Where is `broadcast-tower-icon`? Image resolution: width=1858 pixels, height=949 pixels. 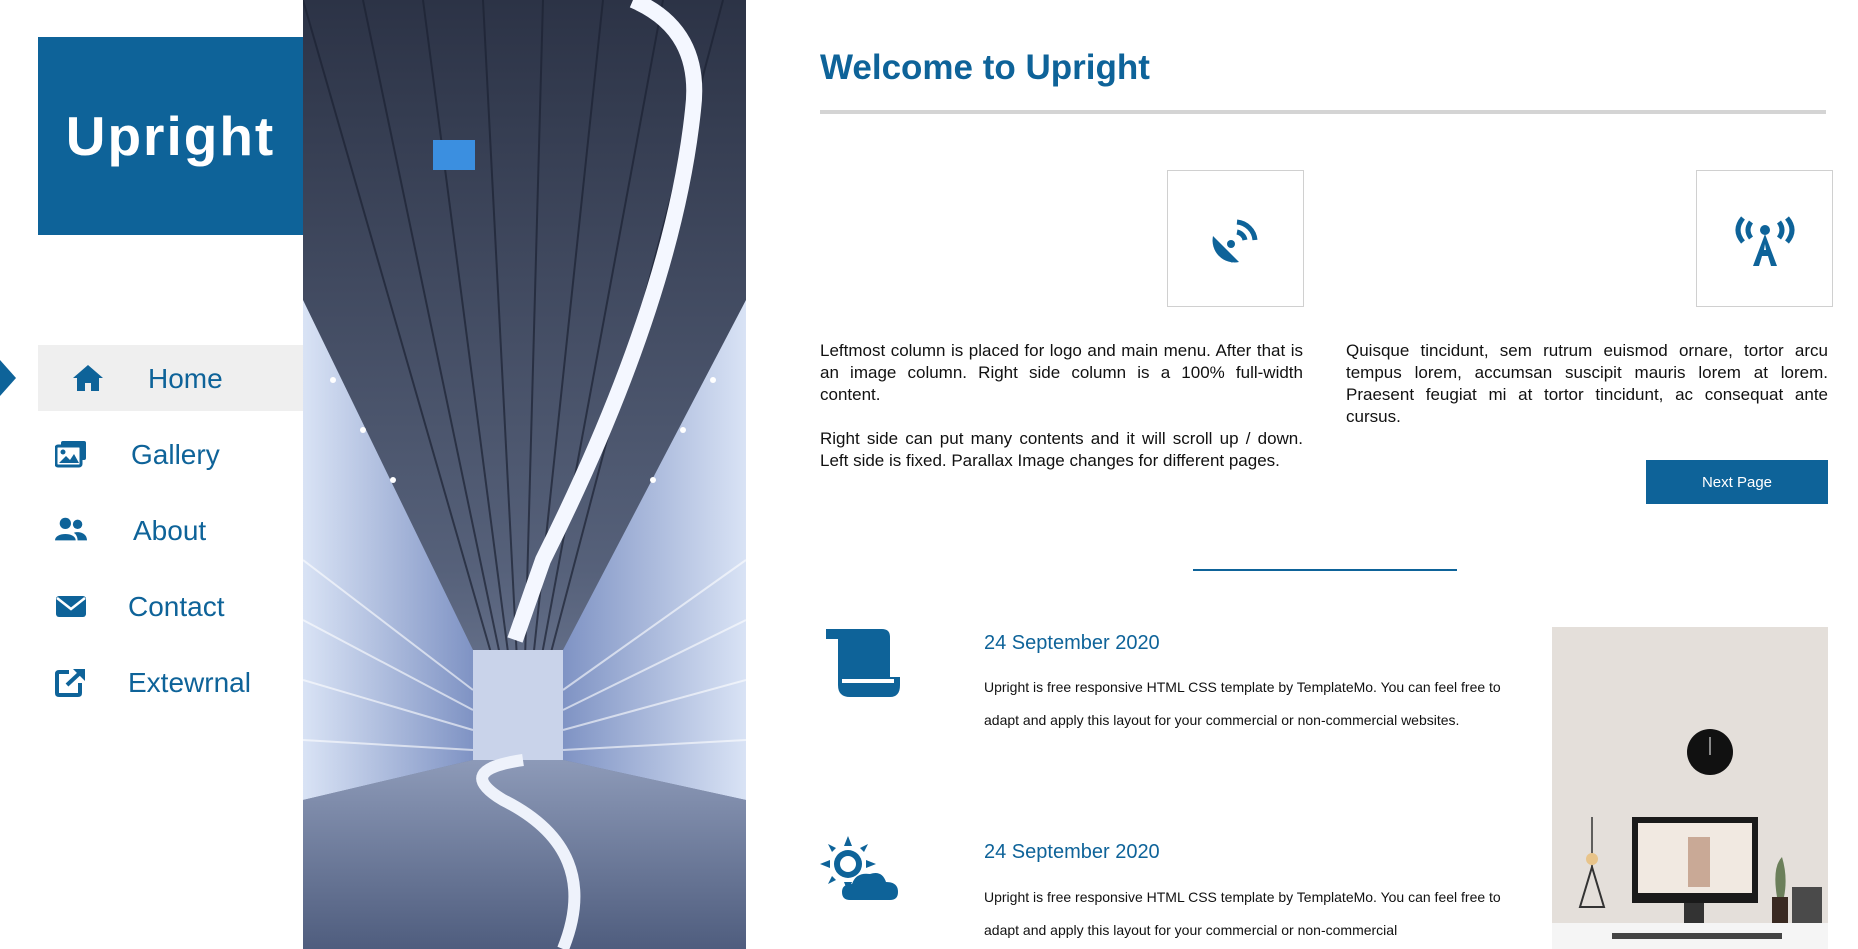
broadcast-tower-icon is located at coordinates (1764, 240).